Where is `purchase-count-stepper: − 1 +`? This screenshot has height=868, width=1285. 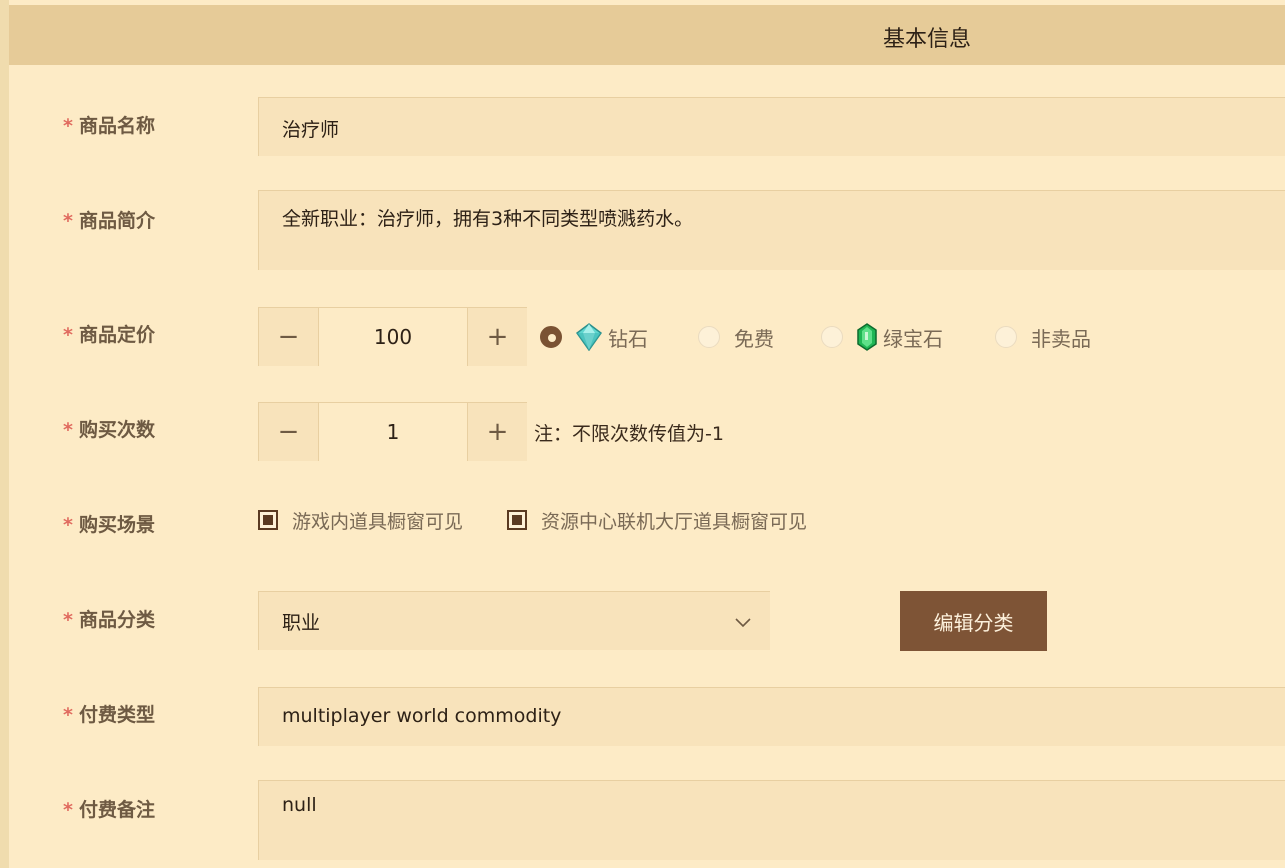
purchase-count-stepper: − 1 + is located at coordinates (392, 431).